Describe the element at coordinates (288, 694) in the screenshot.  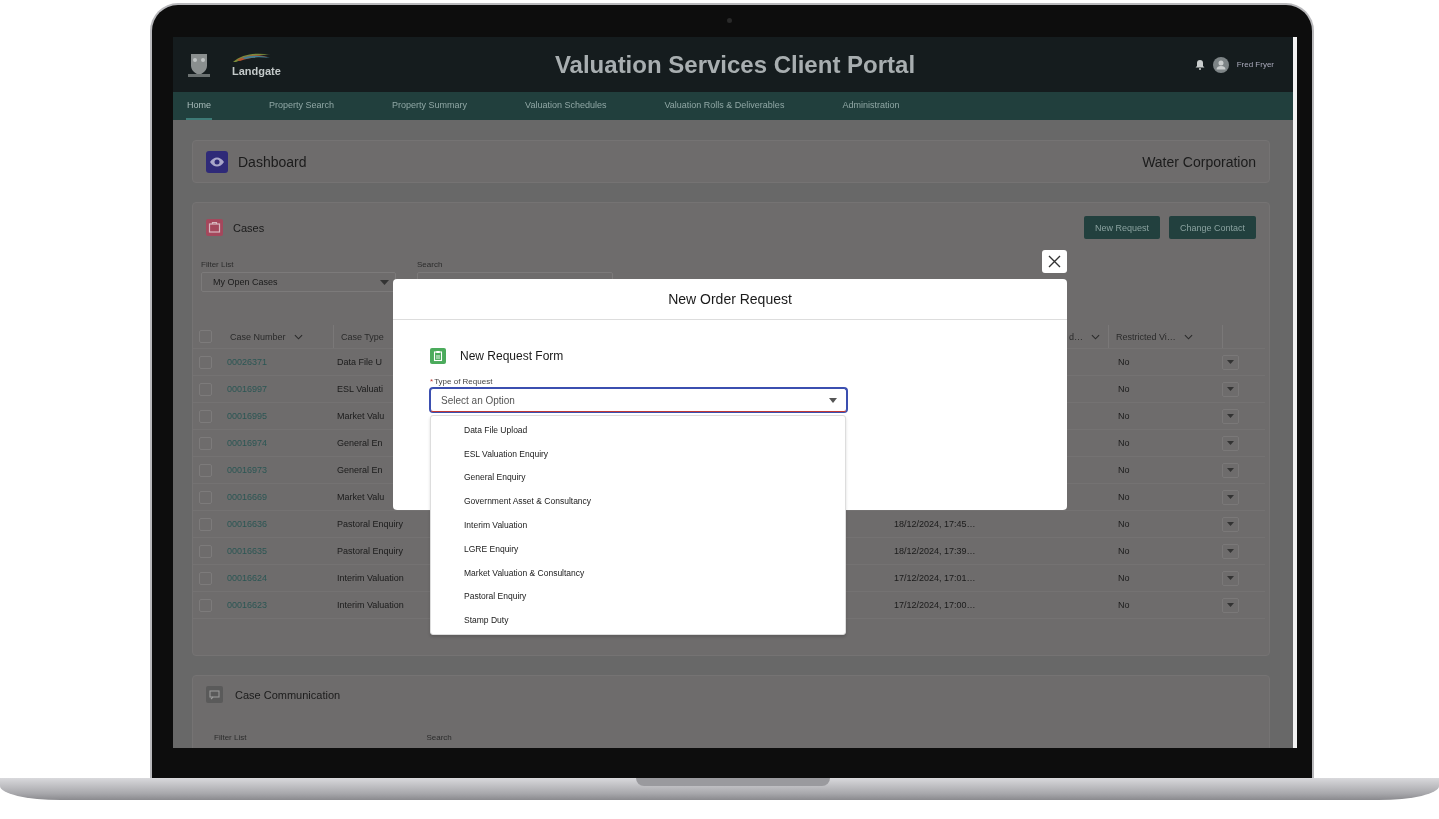
I see `card-title: Case Communication` at that location.